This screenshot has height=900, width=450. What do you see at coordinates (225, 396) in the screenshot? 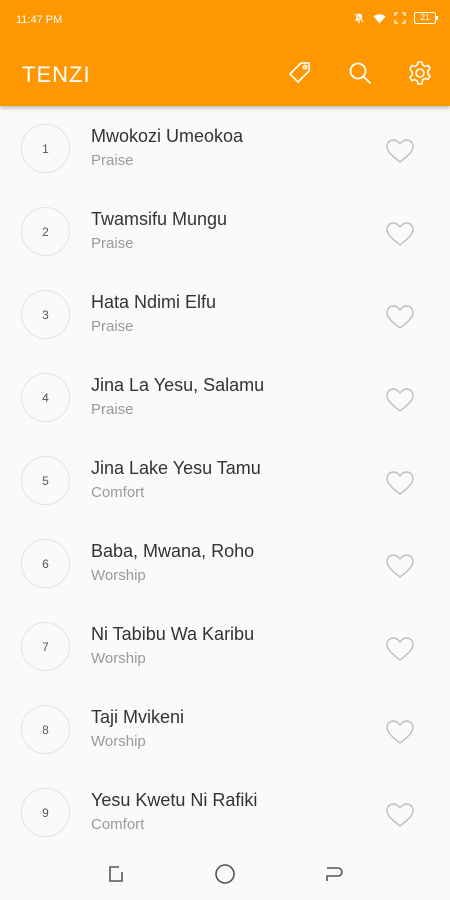
I see `list-item: 4 Jina La Yesu, Salamu Praise` at bounding box center [225, 396].